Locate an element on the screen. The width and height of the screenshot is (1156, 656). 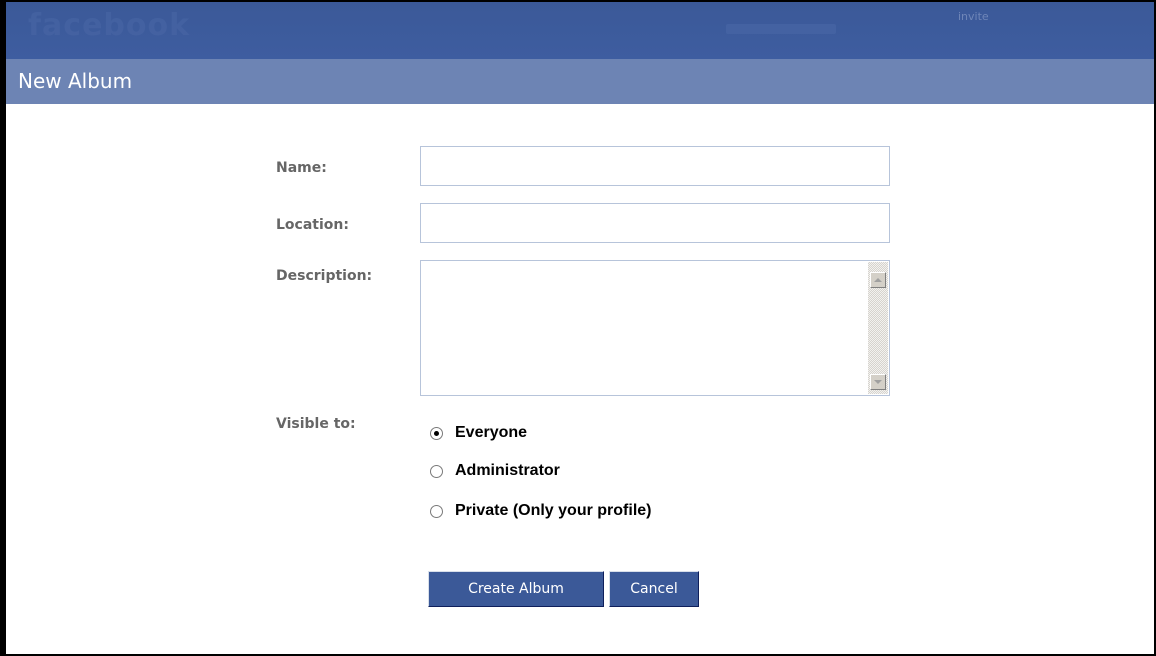
page-title-bar: New Album is located at coordinates (580, 81).